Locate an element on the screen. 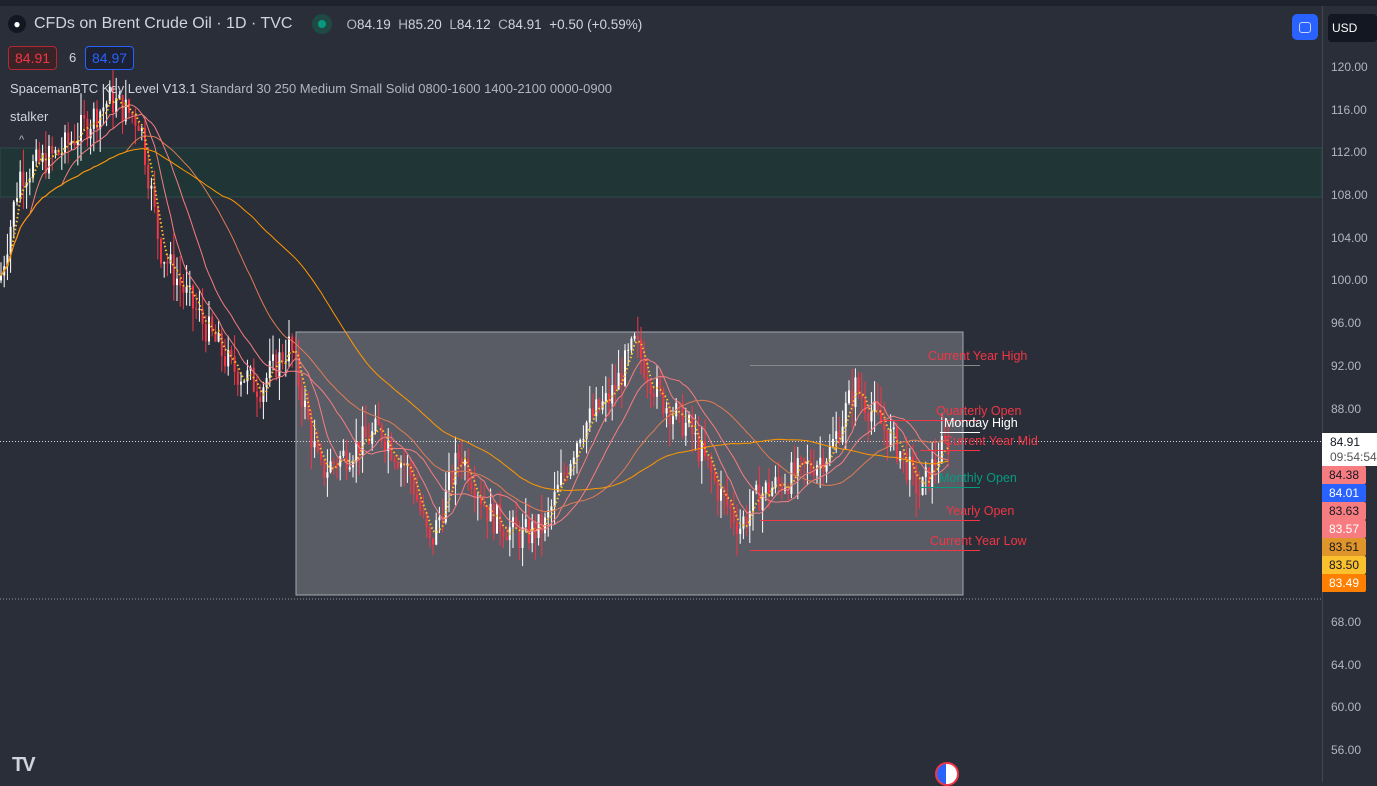 The width and height of the screenshot is (1377, 786). indicator-stalker: stalker is located at coordinates (29, 116).